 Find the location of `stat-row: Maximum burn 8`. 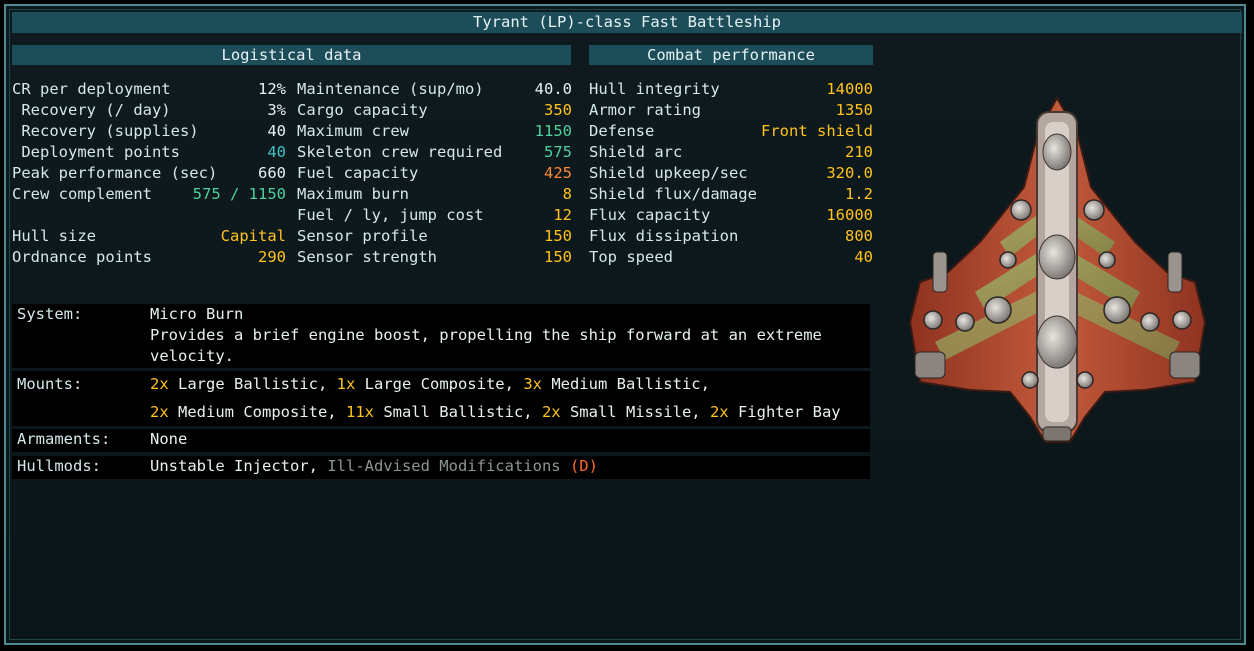

stat-row: Maximum burn 8 is located at coordinates (434, 194).